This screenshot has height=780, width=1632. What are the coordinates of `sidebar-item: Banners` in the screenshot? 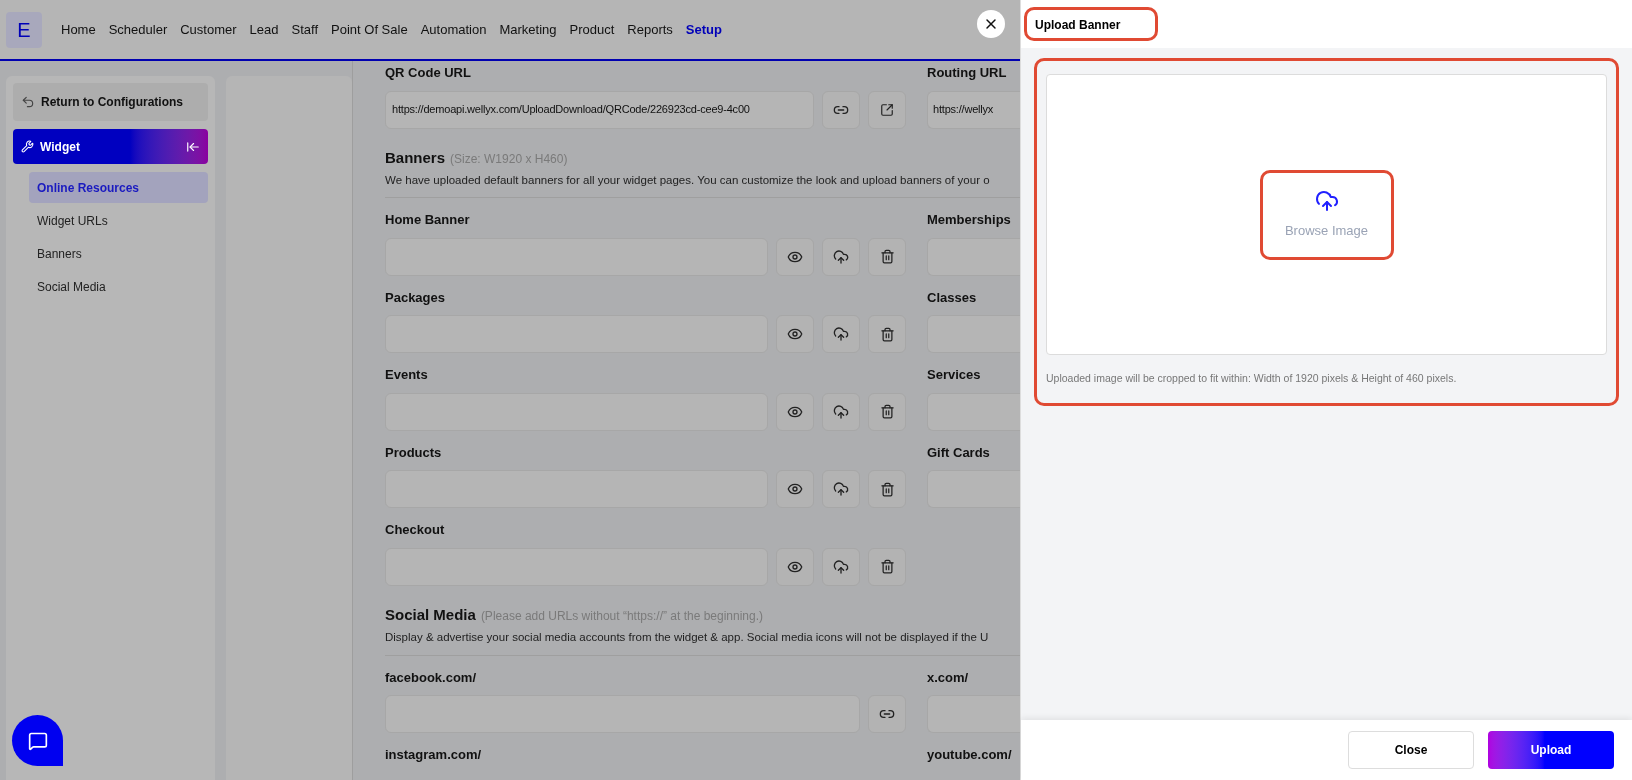 It's located at (118, 253).